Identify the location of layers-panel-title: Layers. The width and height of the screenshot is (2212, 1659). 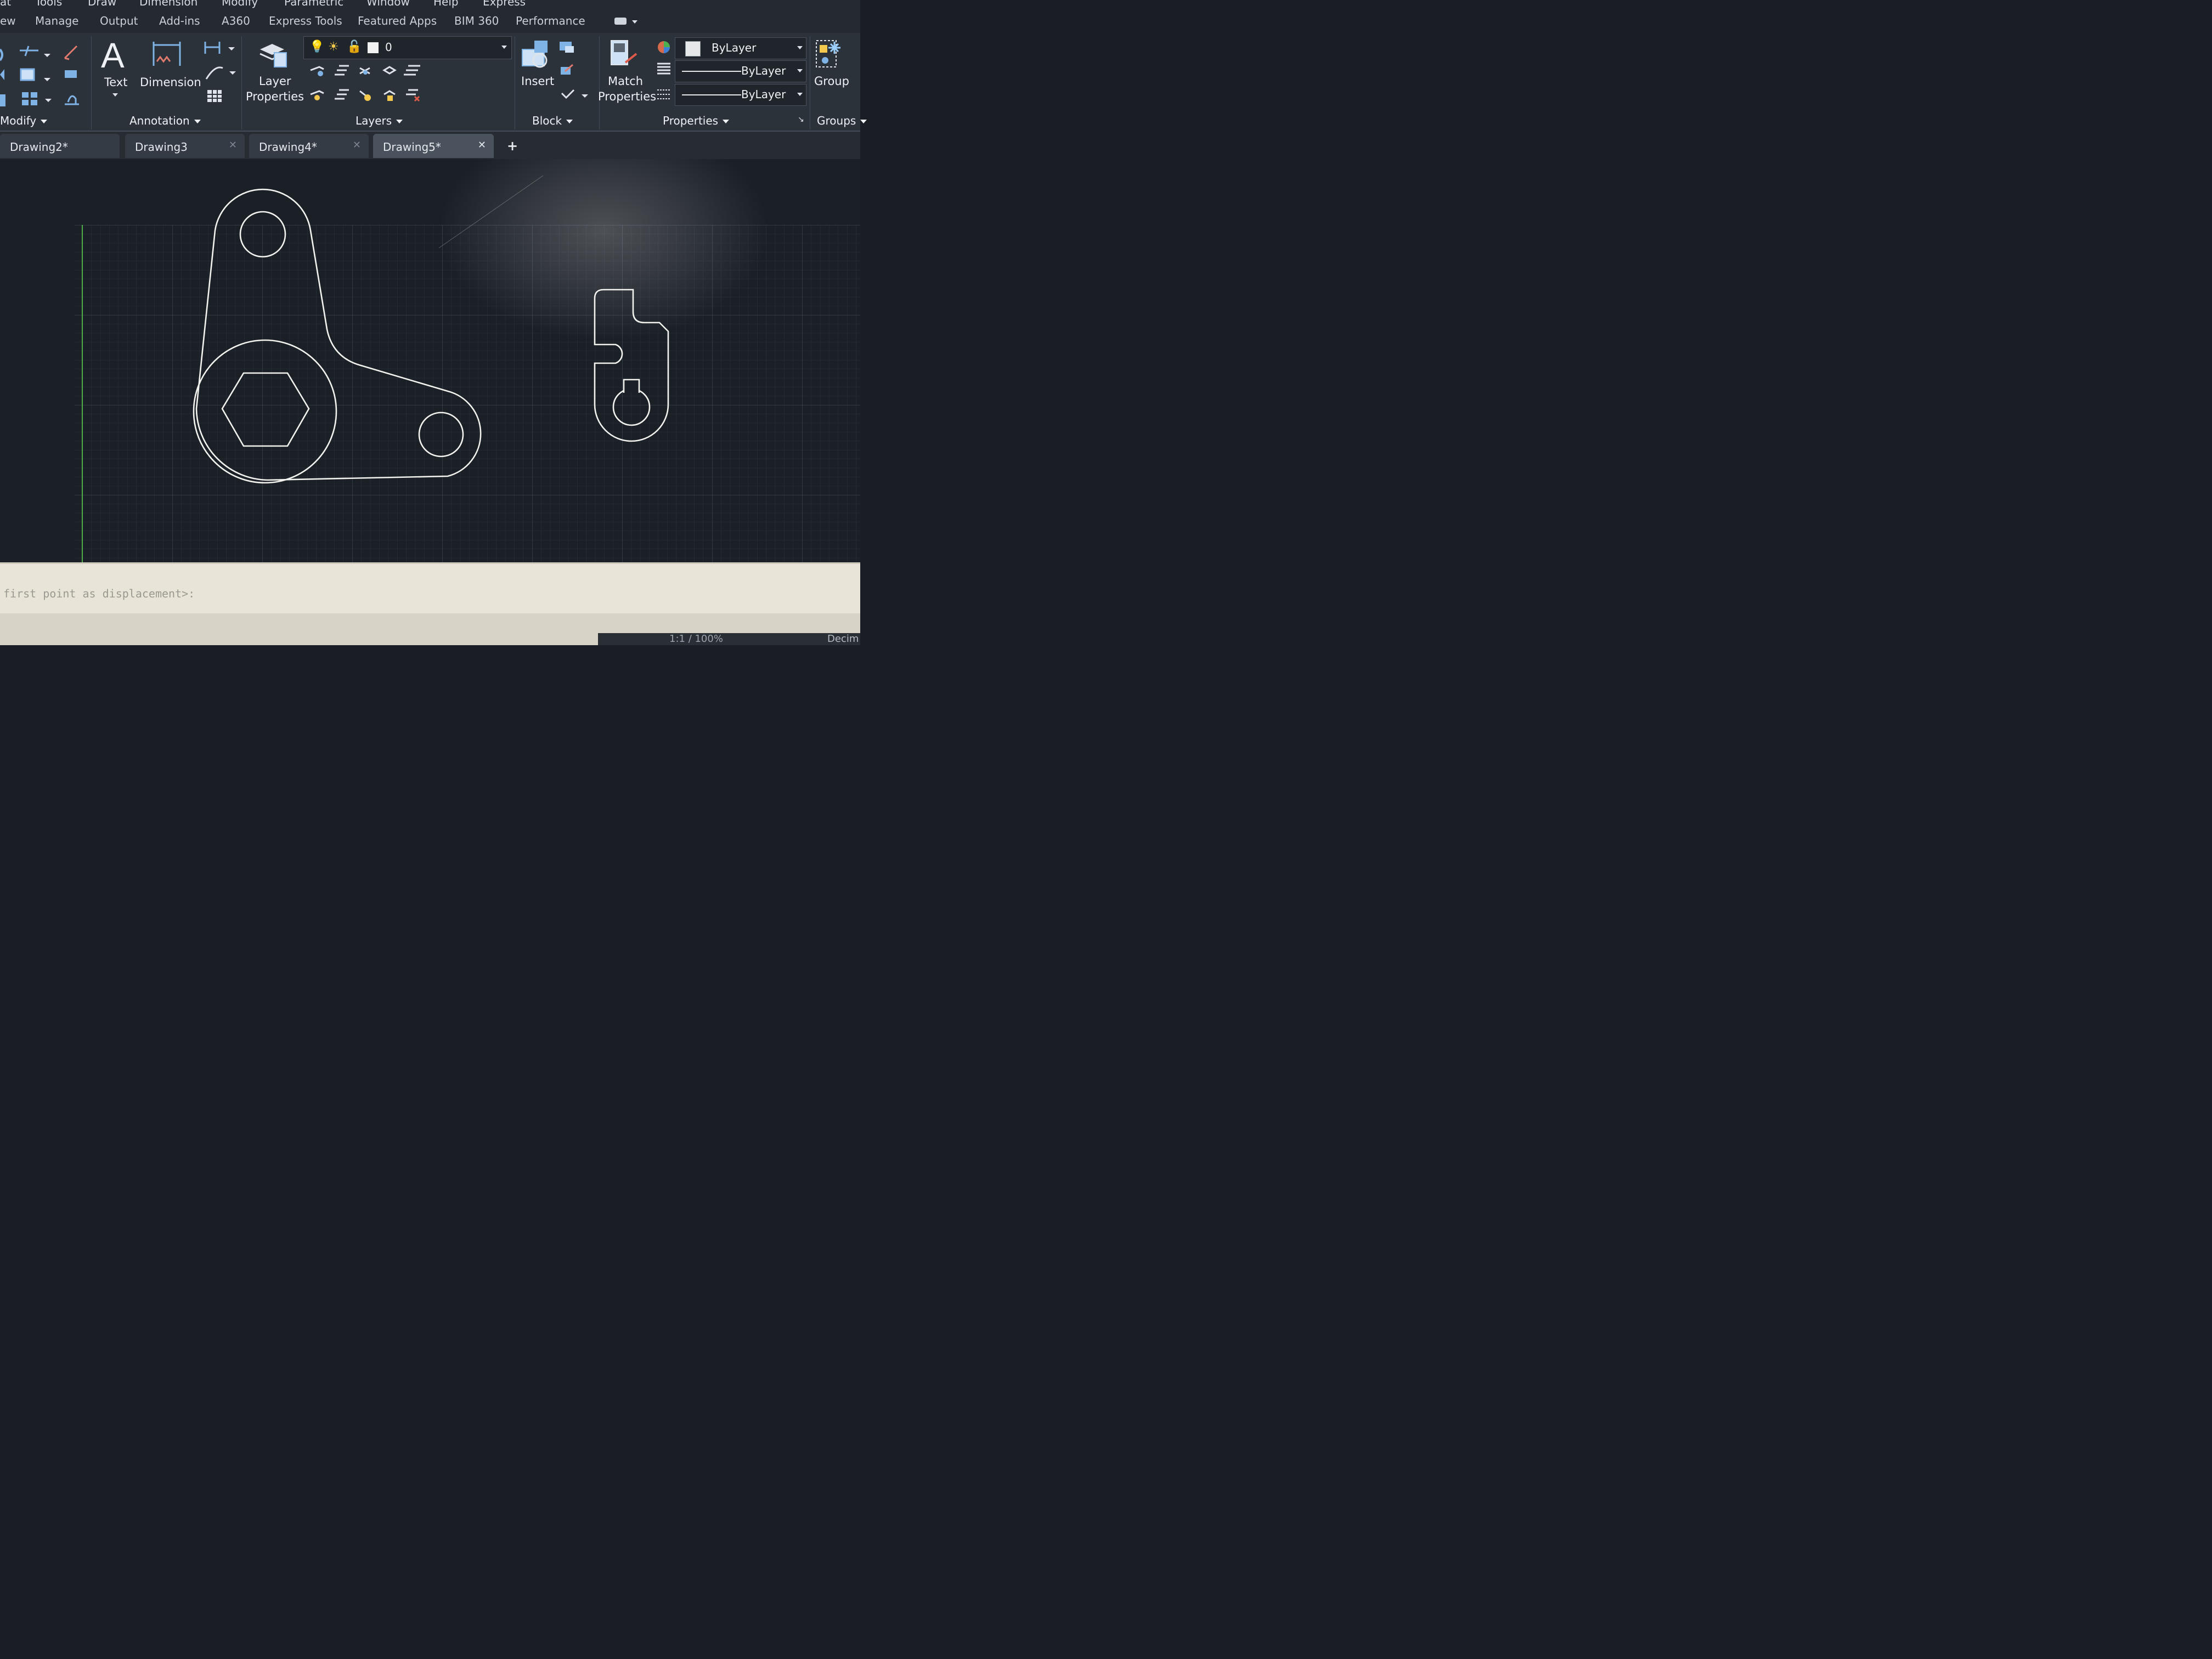
(380, 120).